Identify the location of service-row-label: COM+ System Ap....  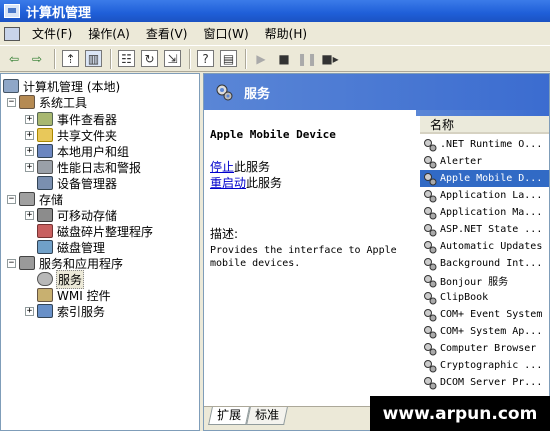
(491, 331).